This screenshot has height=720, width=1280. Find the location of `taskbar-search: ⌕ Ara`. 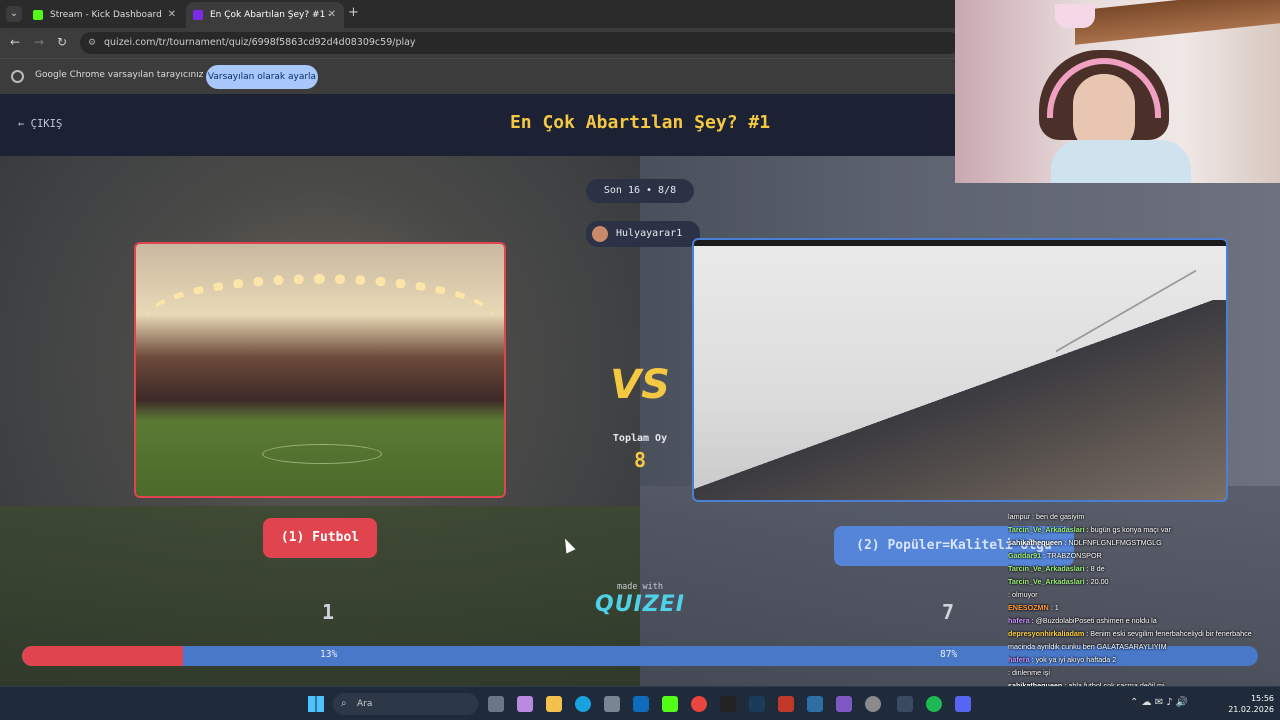

taskbar-search: ⌕ Ara is located at coordinates (405, 704).